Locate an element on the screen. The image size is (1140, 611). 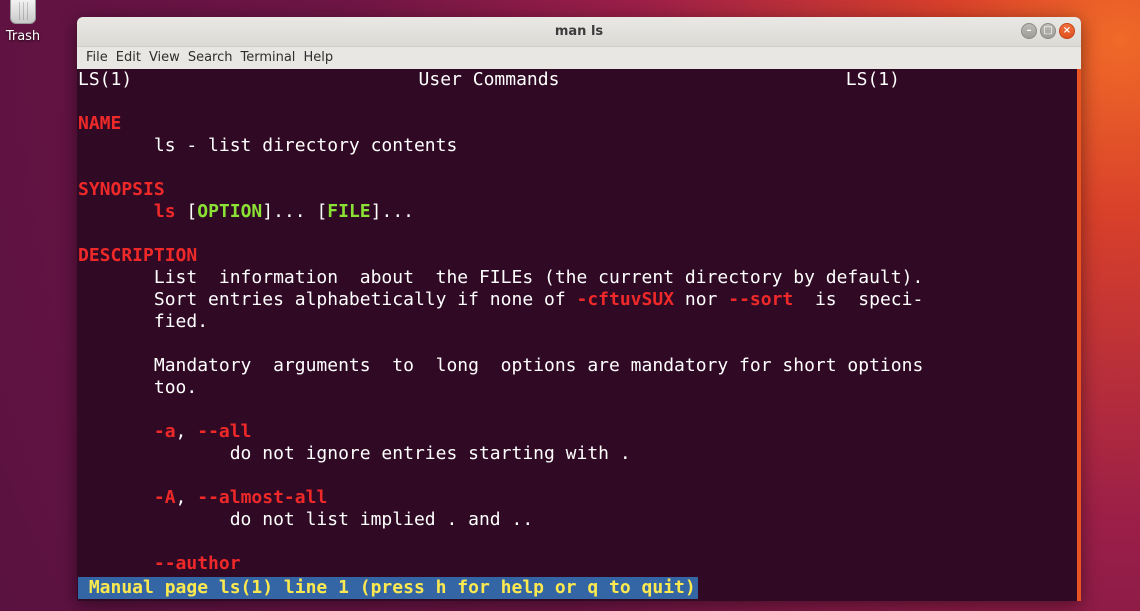
option-a-short: -a is located at coordinates (164, 431).